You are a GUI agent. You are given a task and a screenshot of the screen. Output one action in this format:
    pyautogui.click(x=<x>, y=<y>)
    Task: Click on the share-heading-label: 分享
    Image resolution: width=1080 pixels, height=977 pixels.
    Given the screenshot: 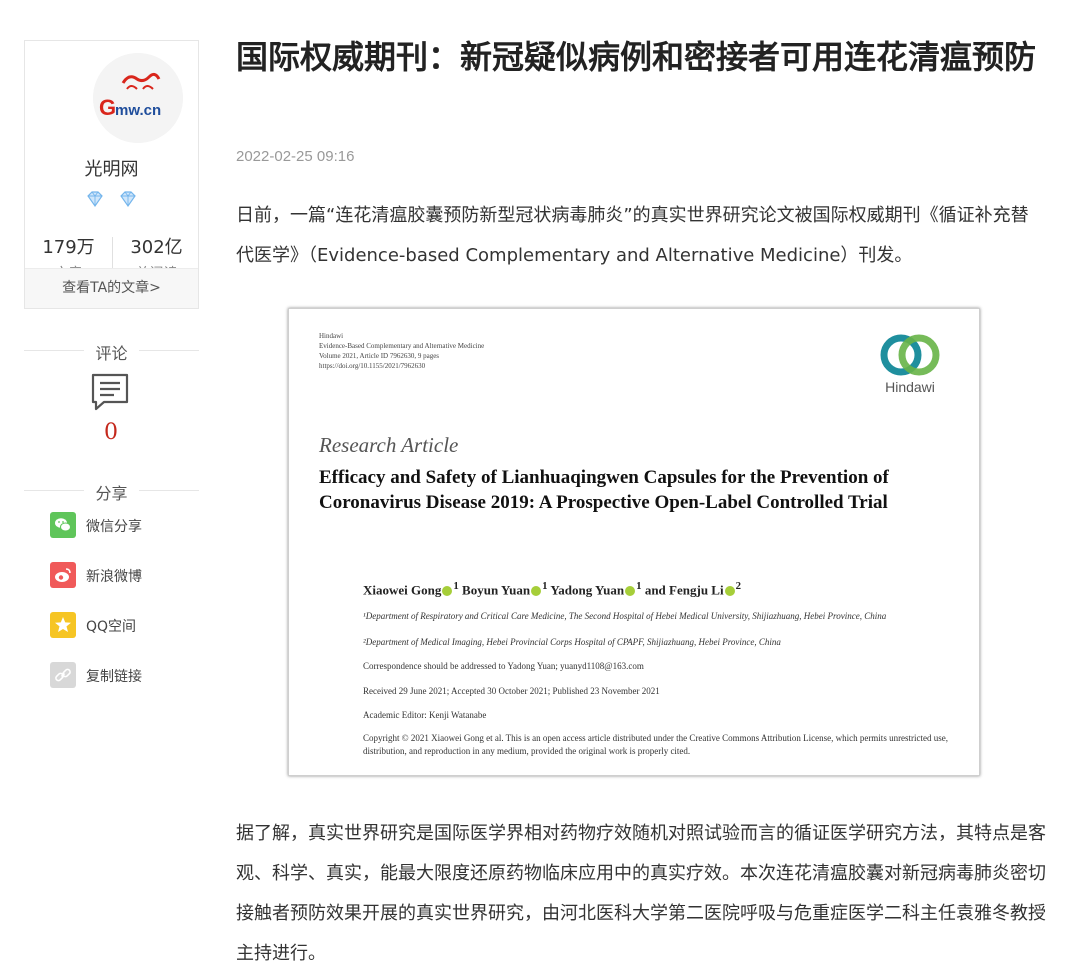 What is the action you would take?
    pyautogui.click(x=111, y=493)
    